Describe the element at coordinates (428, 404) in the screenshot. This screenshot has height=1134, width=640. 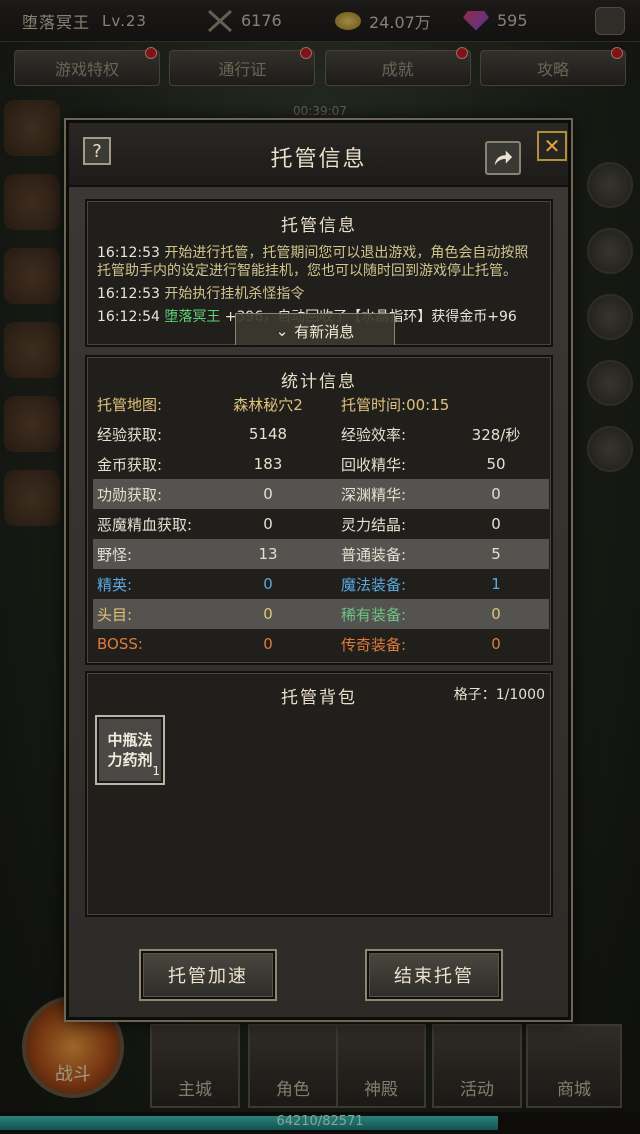
I see `time-value: 00:15` at that location.